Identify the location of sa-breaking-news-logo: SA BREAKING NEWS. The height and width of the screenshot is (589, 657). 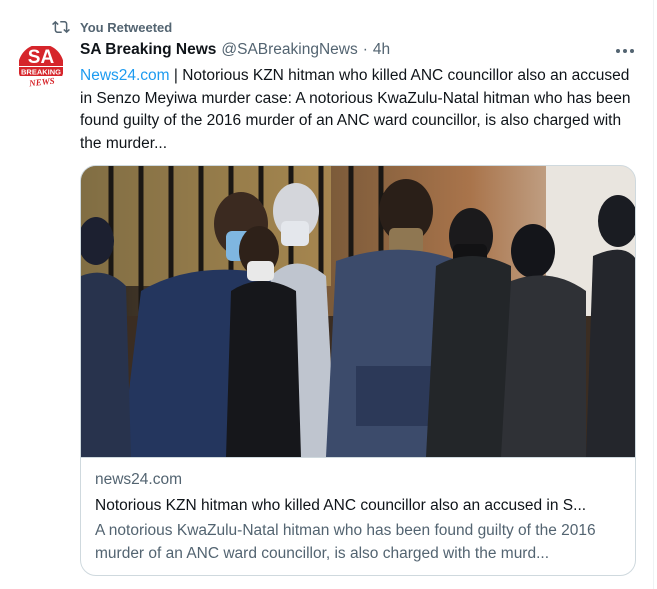
(41, 67).